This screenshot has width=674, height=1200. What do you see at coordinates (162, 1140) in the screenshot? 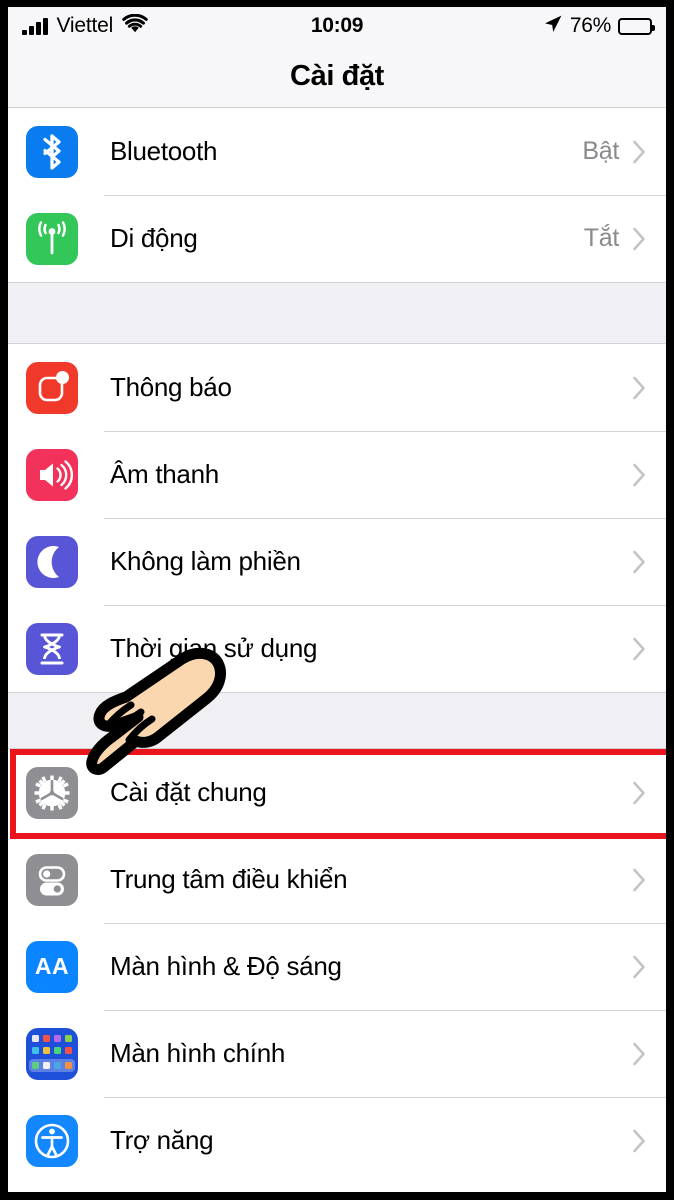
I see `settings-row-label: Trợ năng` at bounding box center [162, 1140].